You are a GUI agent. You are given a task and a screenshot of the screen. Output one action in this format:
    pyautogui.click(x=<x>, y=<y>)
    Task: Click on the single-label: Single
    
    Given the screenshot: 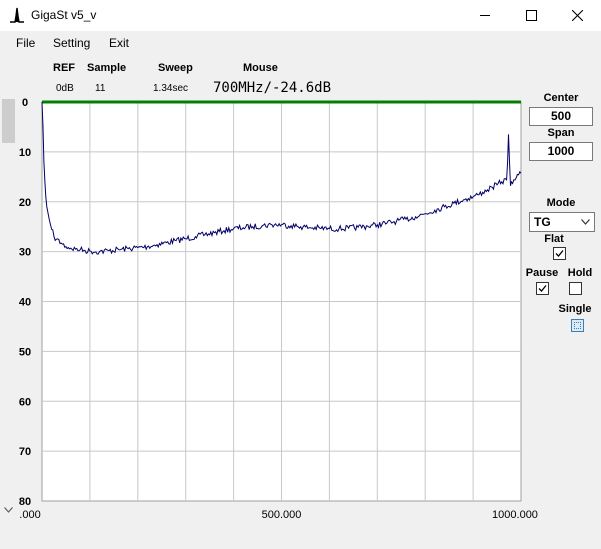 What is the action you would take?
    pyautogui.click(x=575, y=309)
    